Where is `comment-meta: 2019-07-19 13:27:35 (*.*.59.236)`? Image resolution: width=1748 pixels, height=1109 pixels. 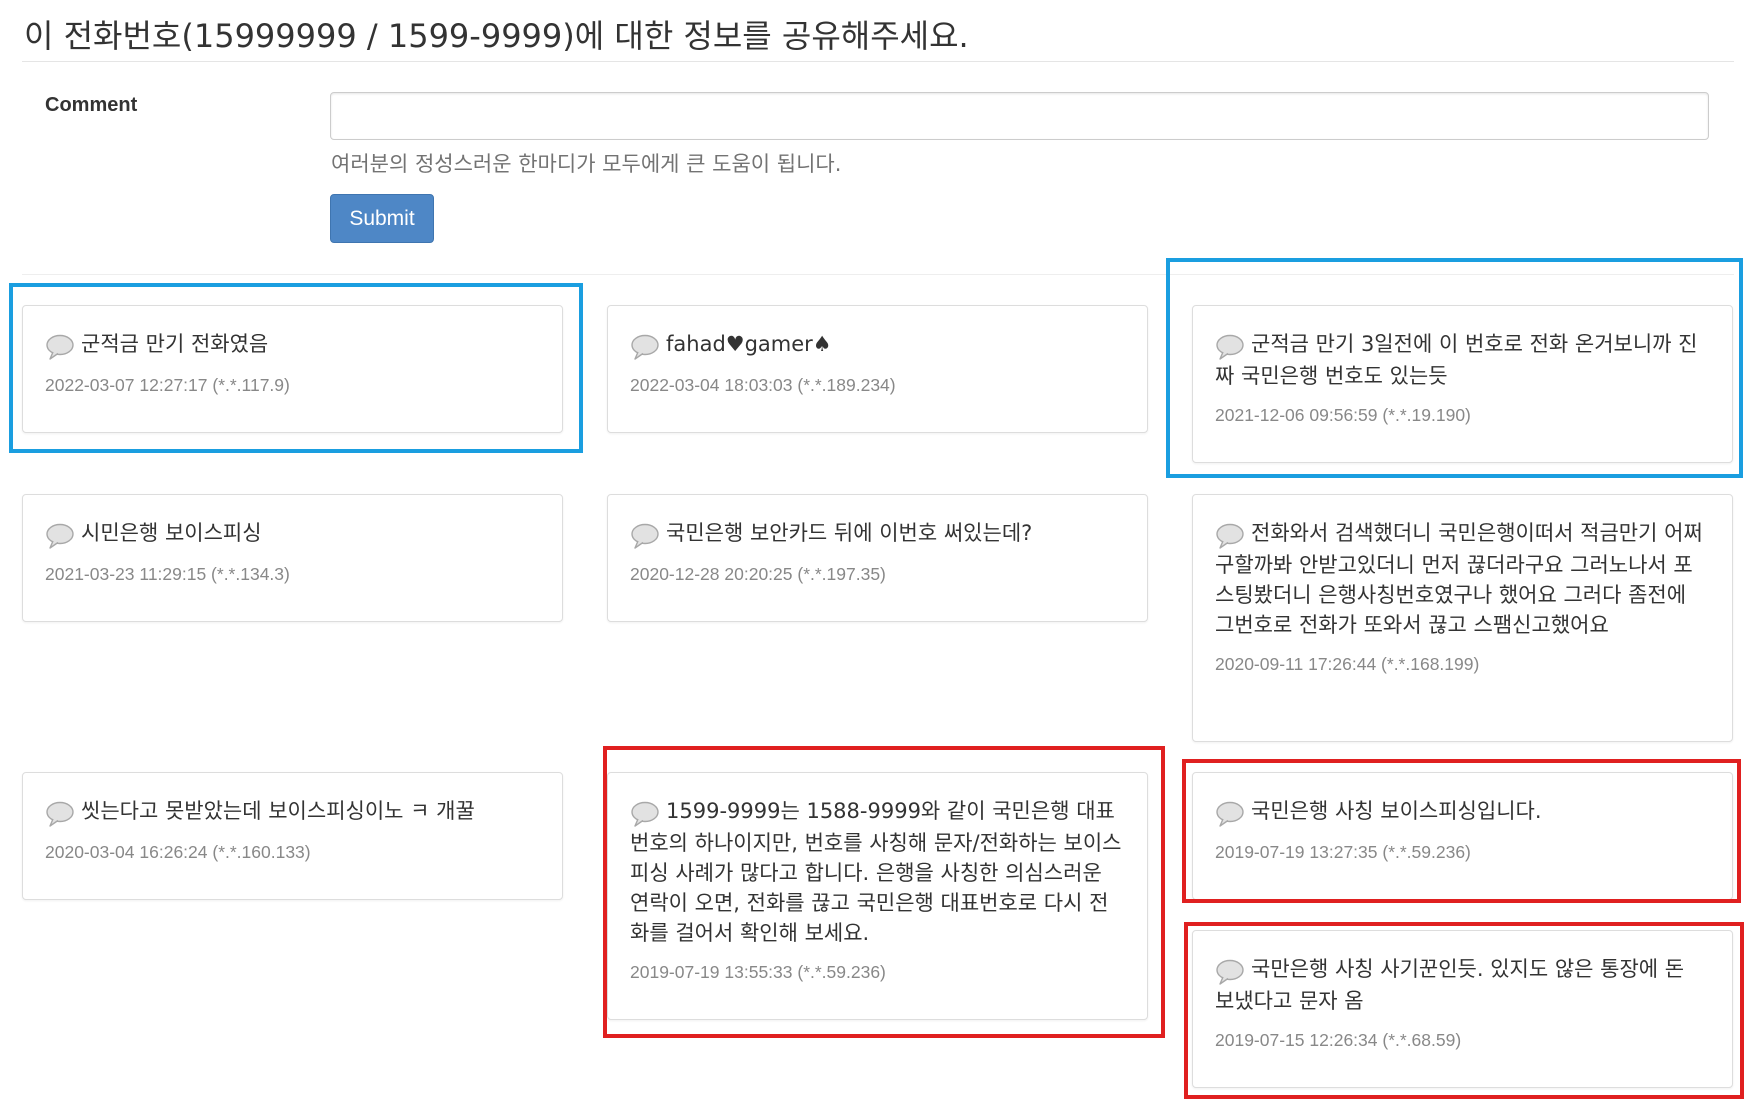
comment-meta: 2019-07-19 13:27:35 (*.*.59.236) is located at coordinates (1343, 852).